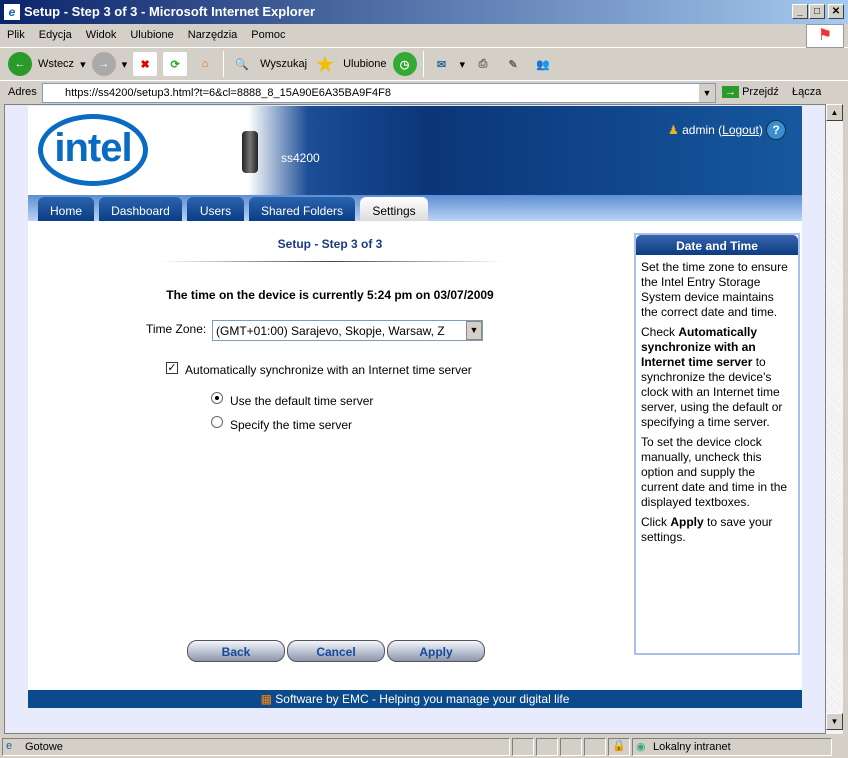 Image resolution: width=848 pixels, height=758 pixels. What do you see at coordinates (205, 64) in the screenshot?
I see `home-icon: ⌂` at bounding box center [205, 64].